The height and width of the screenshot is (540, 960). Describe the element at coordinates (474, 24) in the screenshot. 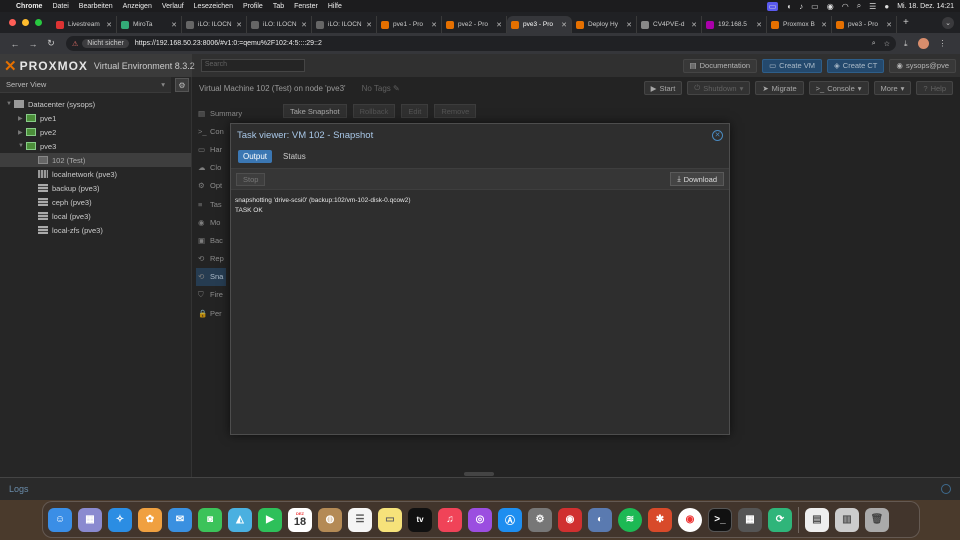

I see `browser-tab: pve2 - Pro ✕` at that location.